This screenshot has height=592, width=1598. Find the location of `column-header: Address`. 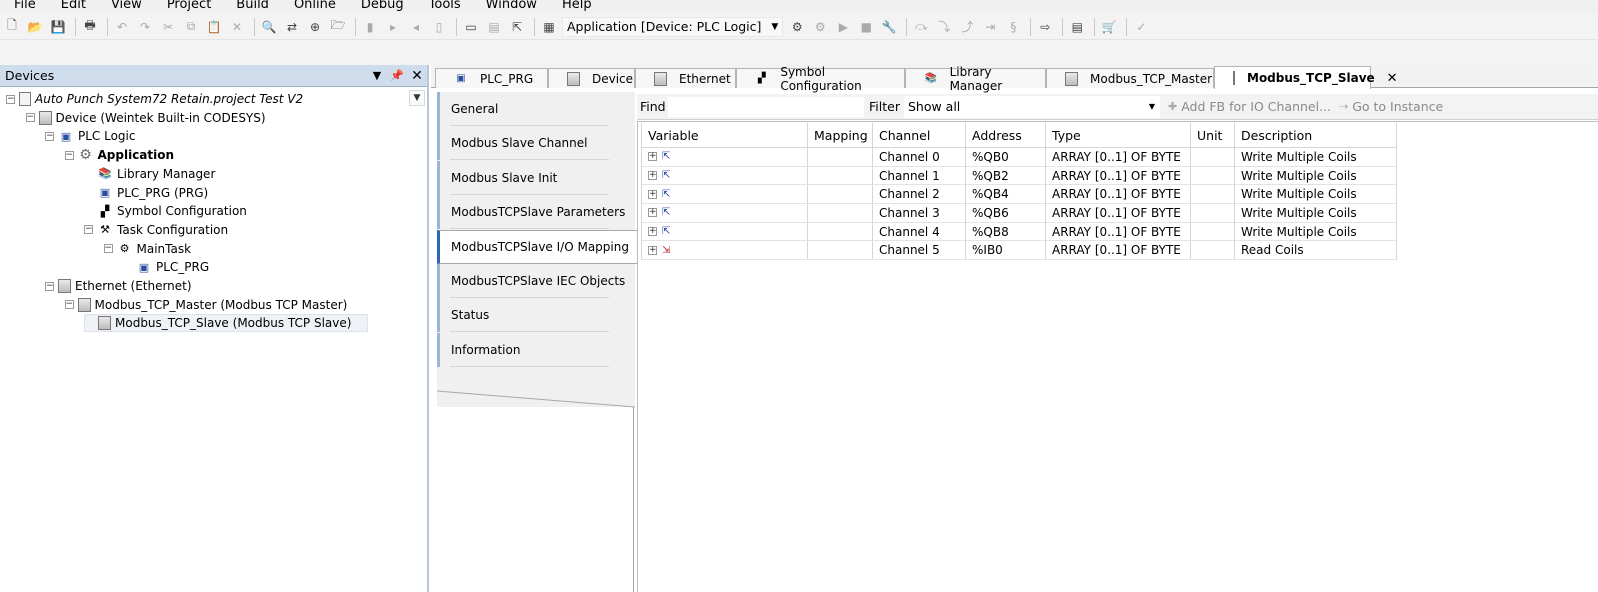

column-header: Address is located at coordinates (1006, 135).